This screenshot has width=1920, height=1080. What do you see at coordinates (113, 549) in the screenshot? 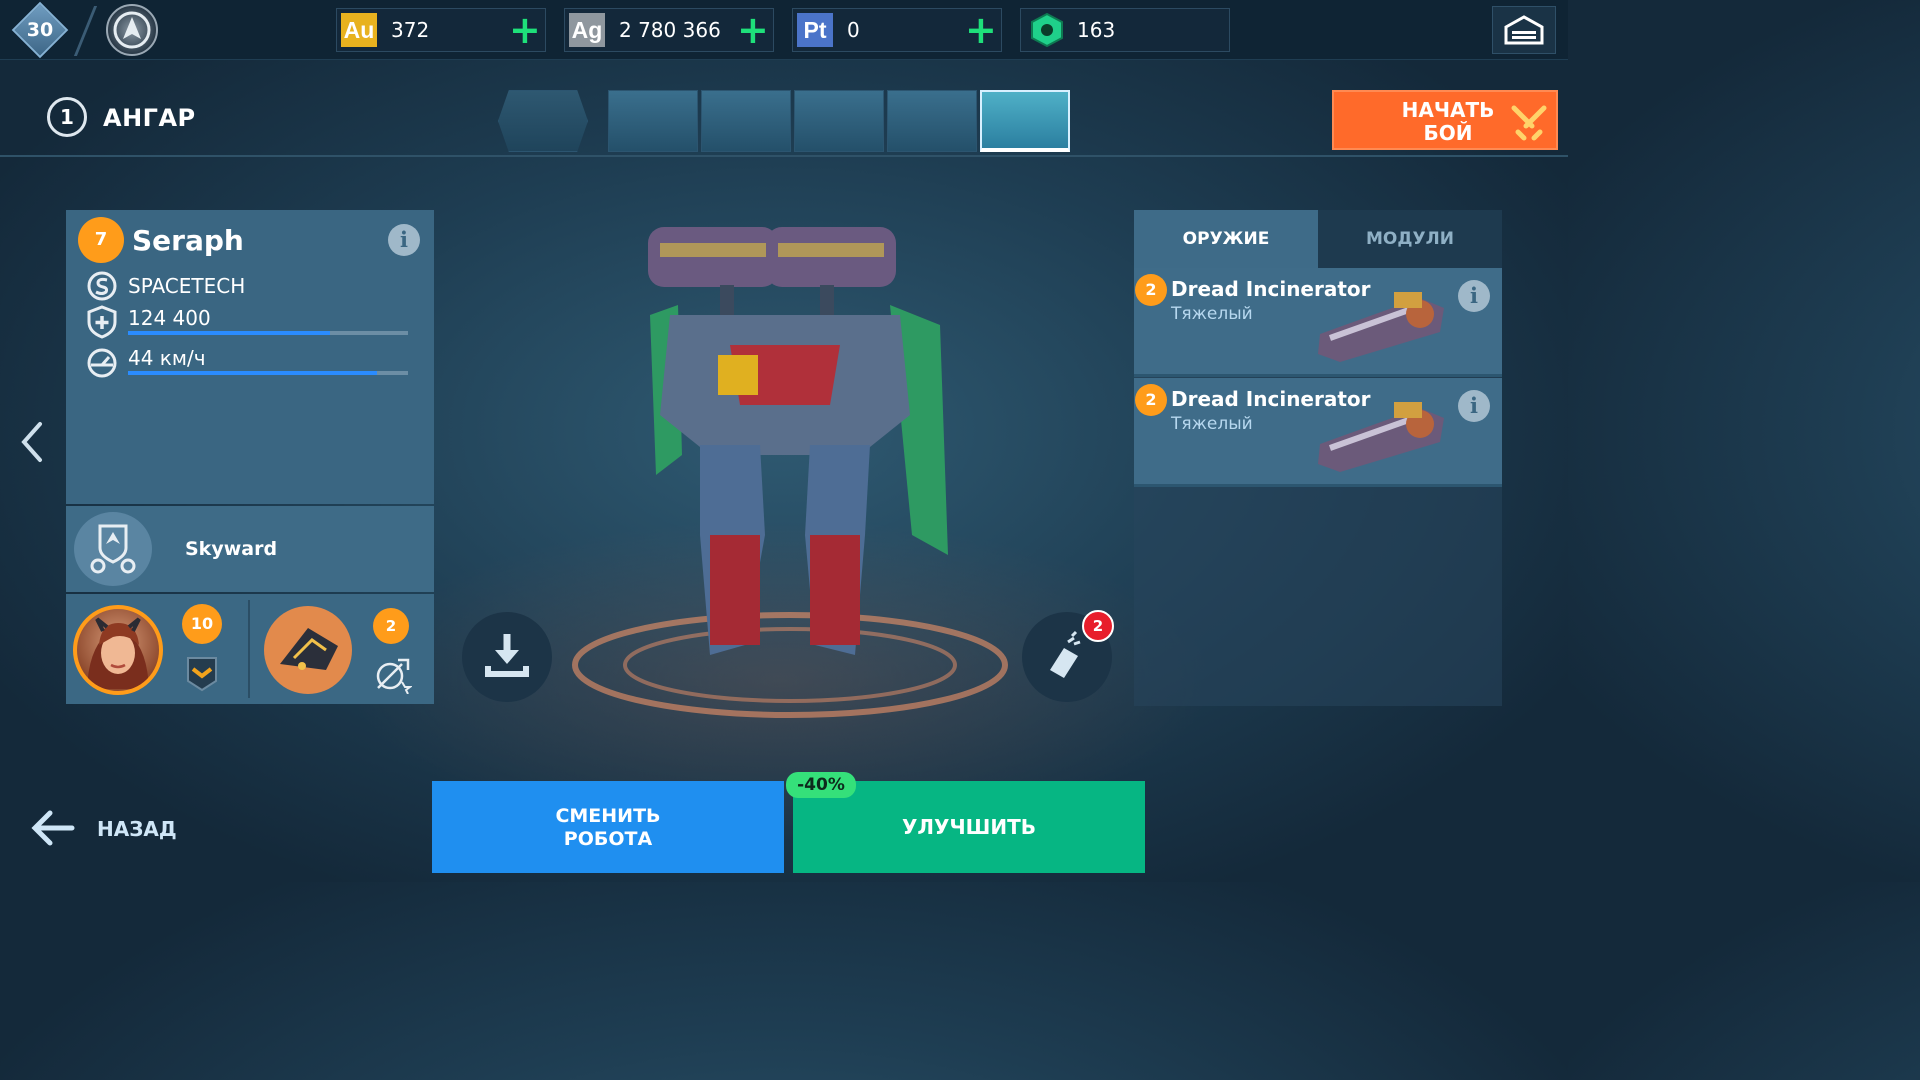
I see `skyward-ability-icon` at bounding box center [113, 549].